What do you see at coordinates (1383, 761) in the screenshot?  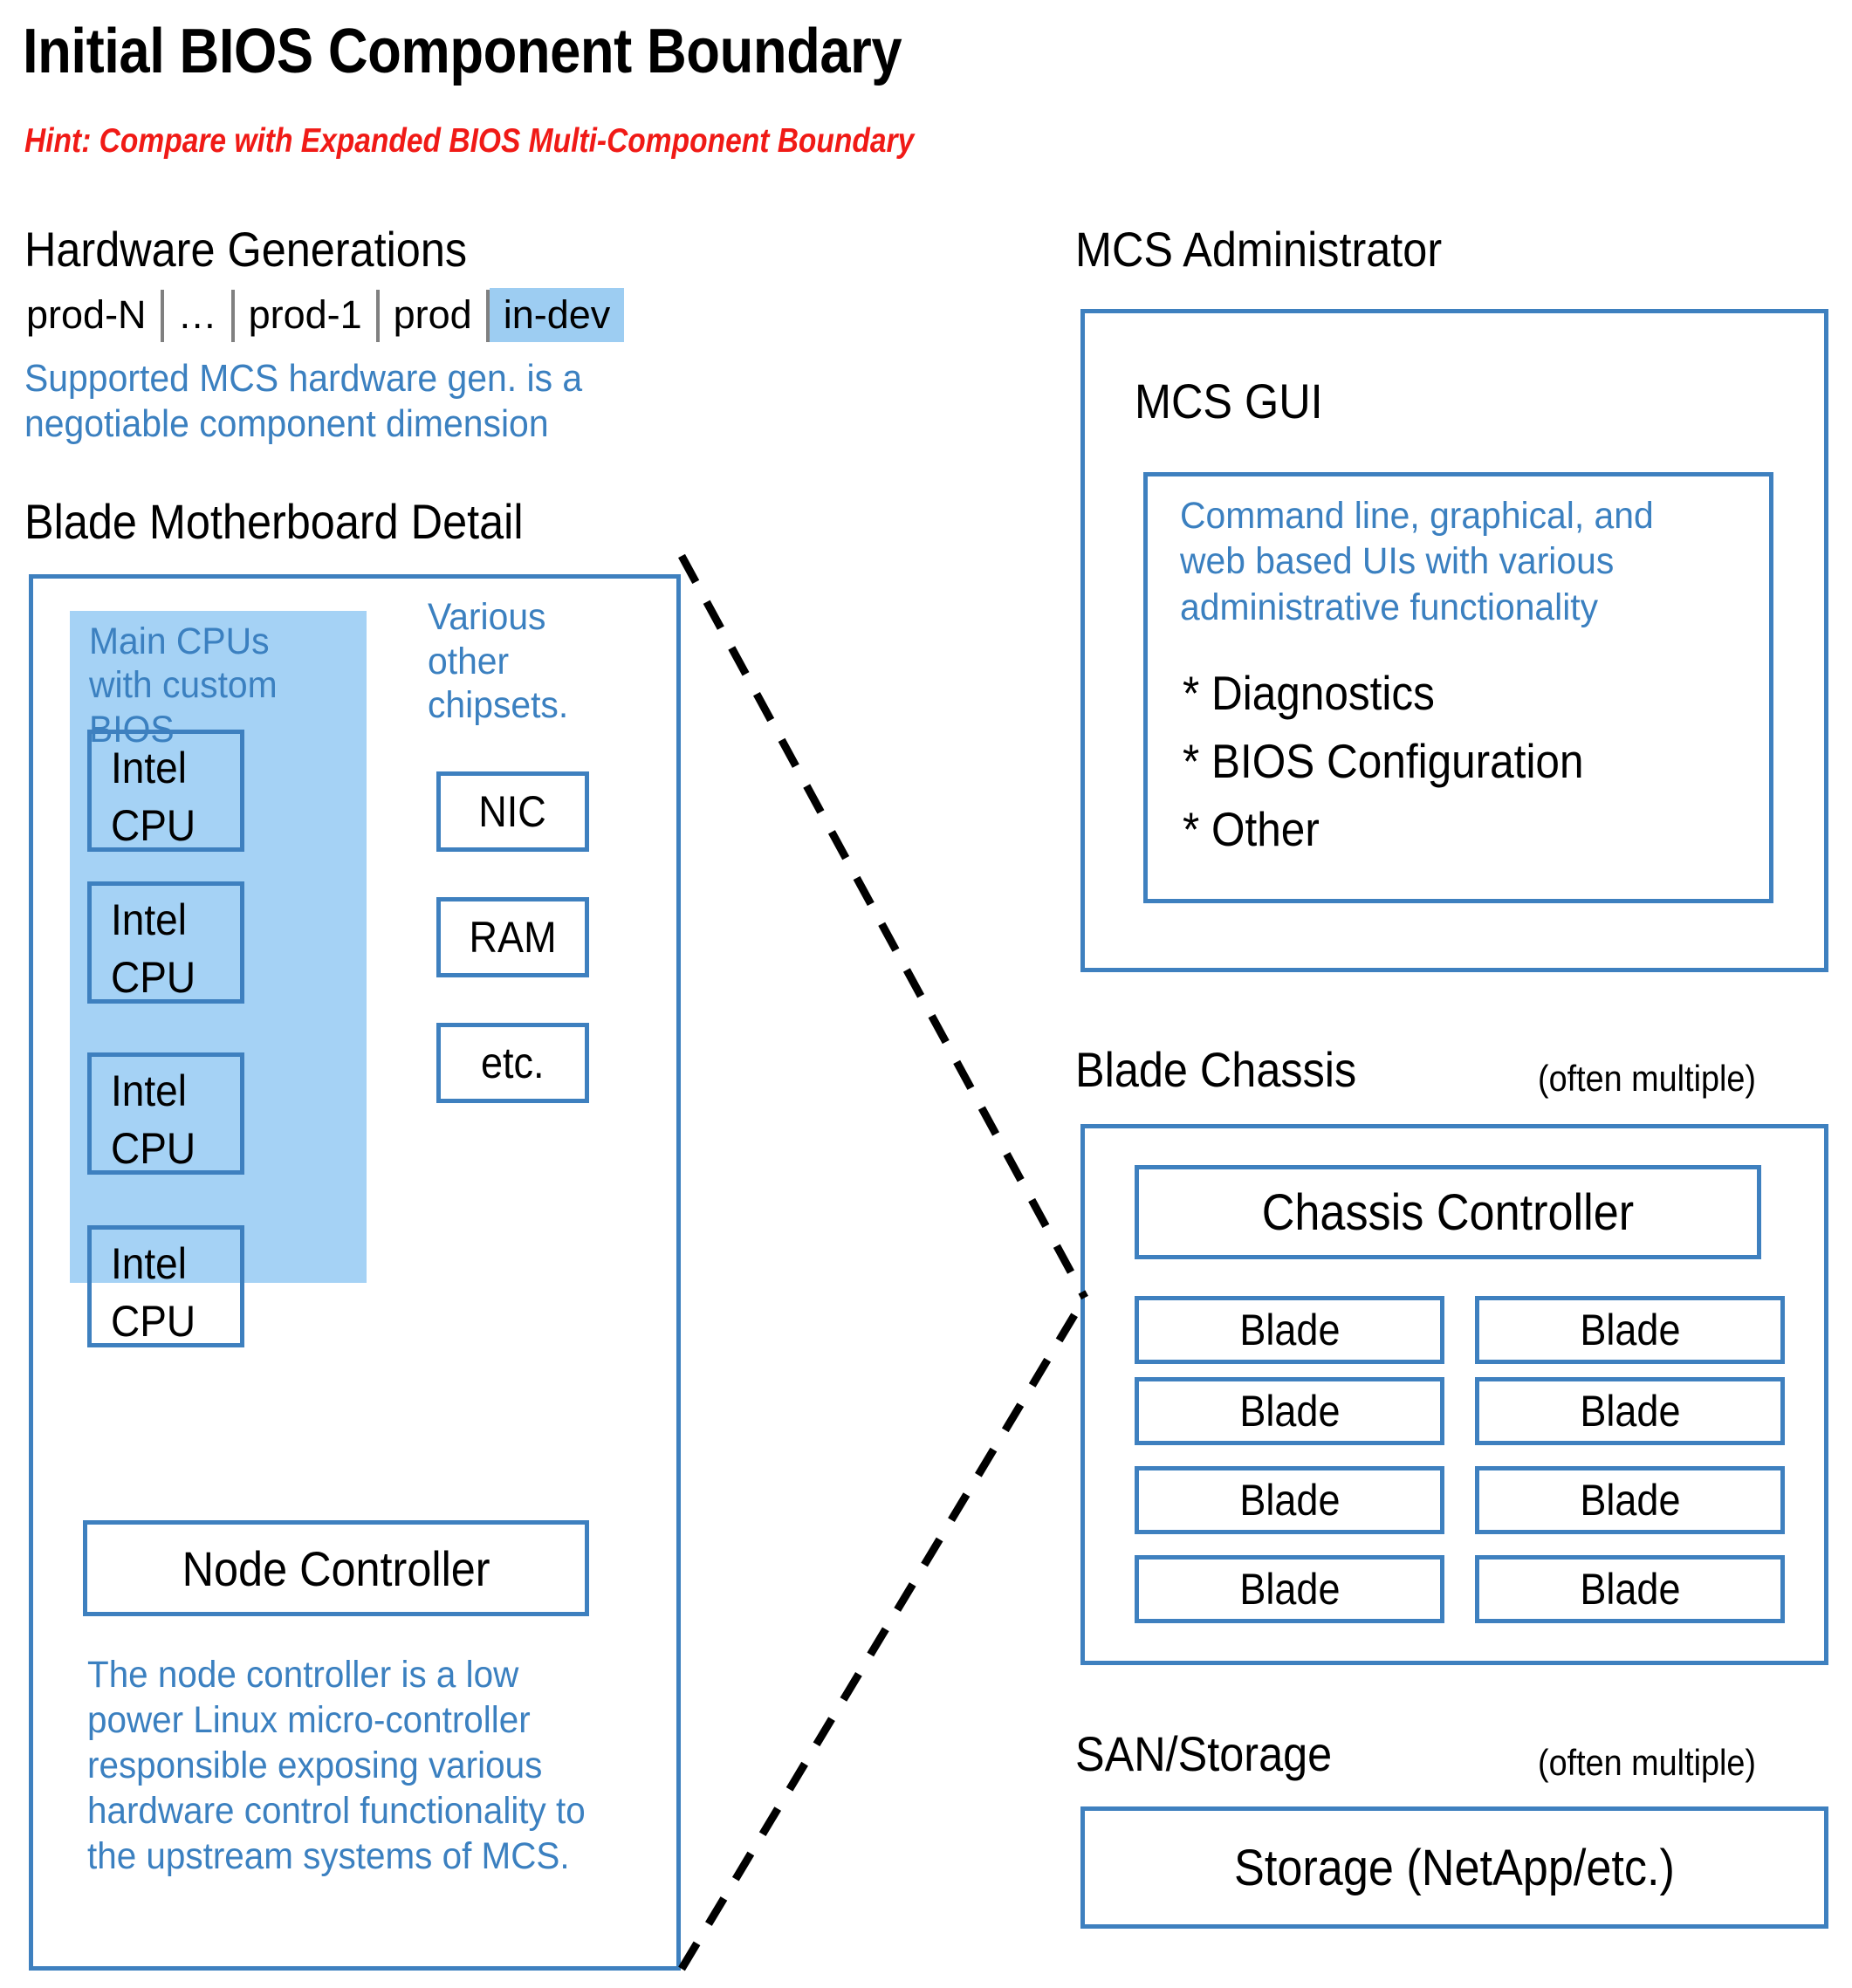 I see `bullet-bios-configuration: * BIOS Configuration` at bounding box center [1383, 761].